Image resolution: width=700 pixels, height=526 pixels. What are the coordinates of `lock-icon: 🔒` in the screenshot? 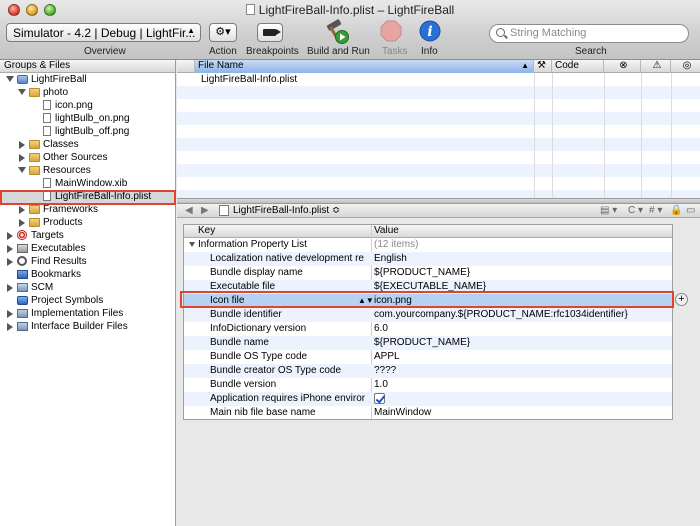 It's located at (676, 210).